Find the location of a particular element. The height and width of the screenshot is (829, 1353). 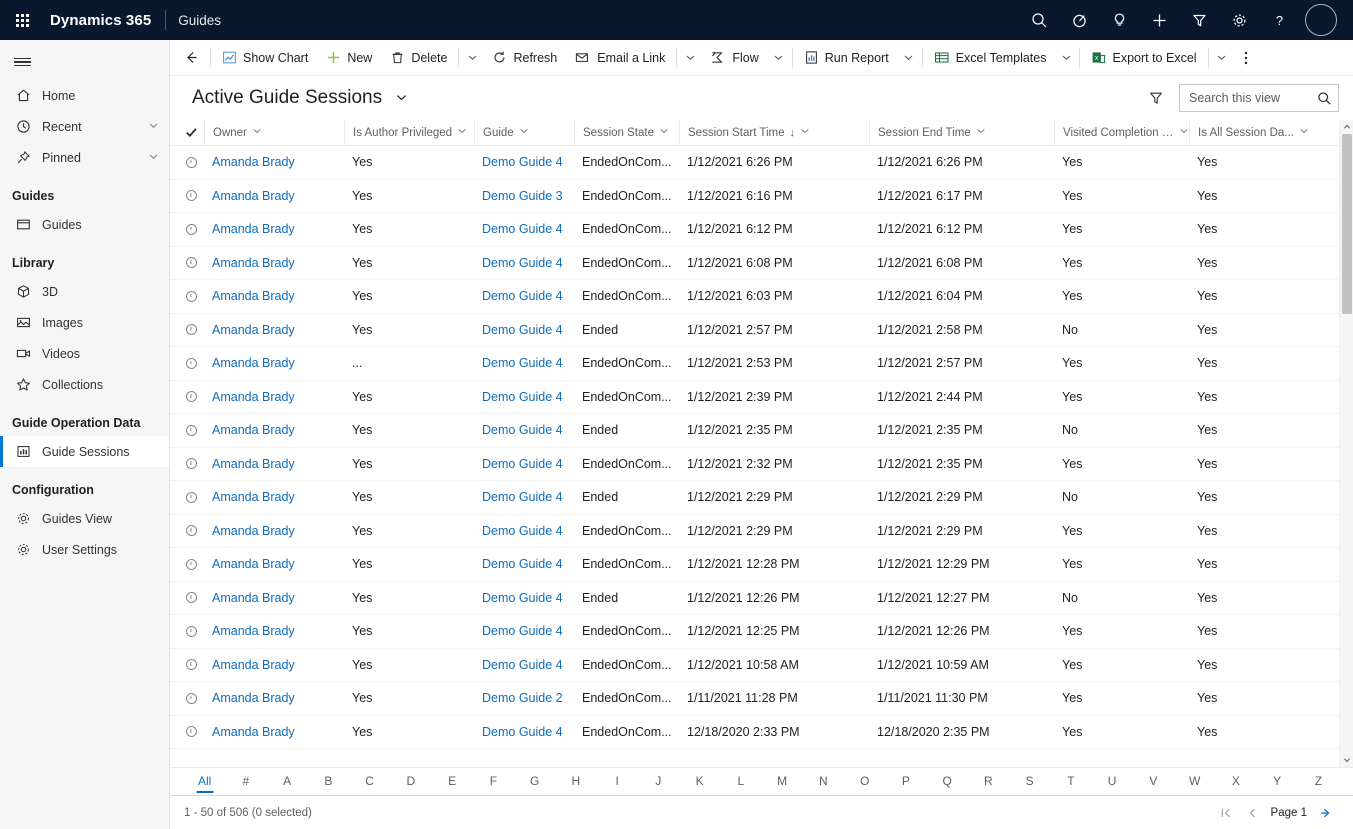

column-header-session-state: Session State is located at coordinates (626, 132).